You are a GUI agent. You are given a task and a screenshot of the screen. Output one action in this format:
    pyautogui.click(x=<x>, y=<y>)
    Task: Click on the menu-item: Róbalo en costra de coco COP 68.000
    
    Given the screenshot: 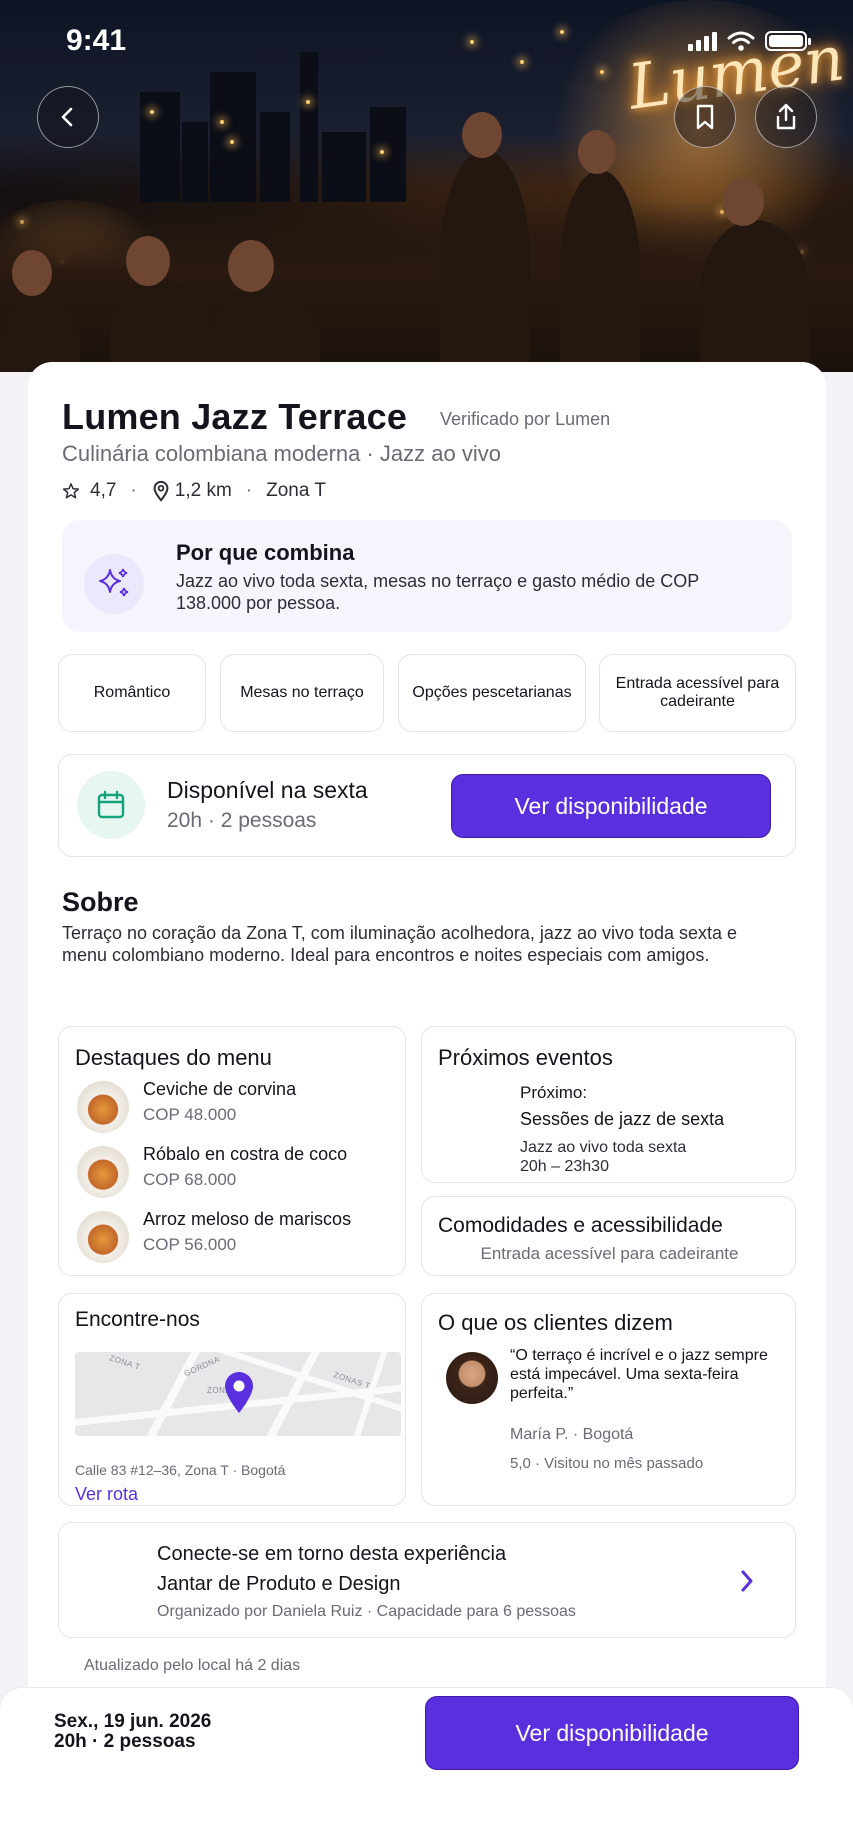 What is the action you would take?
    pyautogui.click(x=242, y=1172)
    